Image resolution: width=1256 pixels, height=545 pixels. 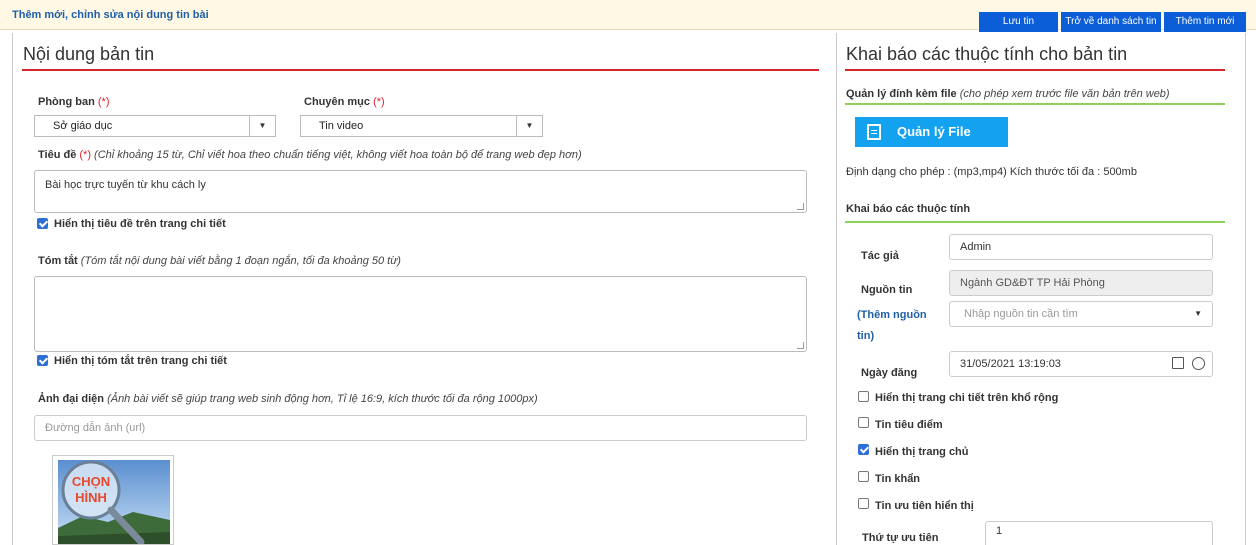 What do you see at coordinates (1111, 22) in the screenshot?
I see `back-to-list-button: Trở về danh sách tin` at bounding box center [1111, 22].